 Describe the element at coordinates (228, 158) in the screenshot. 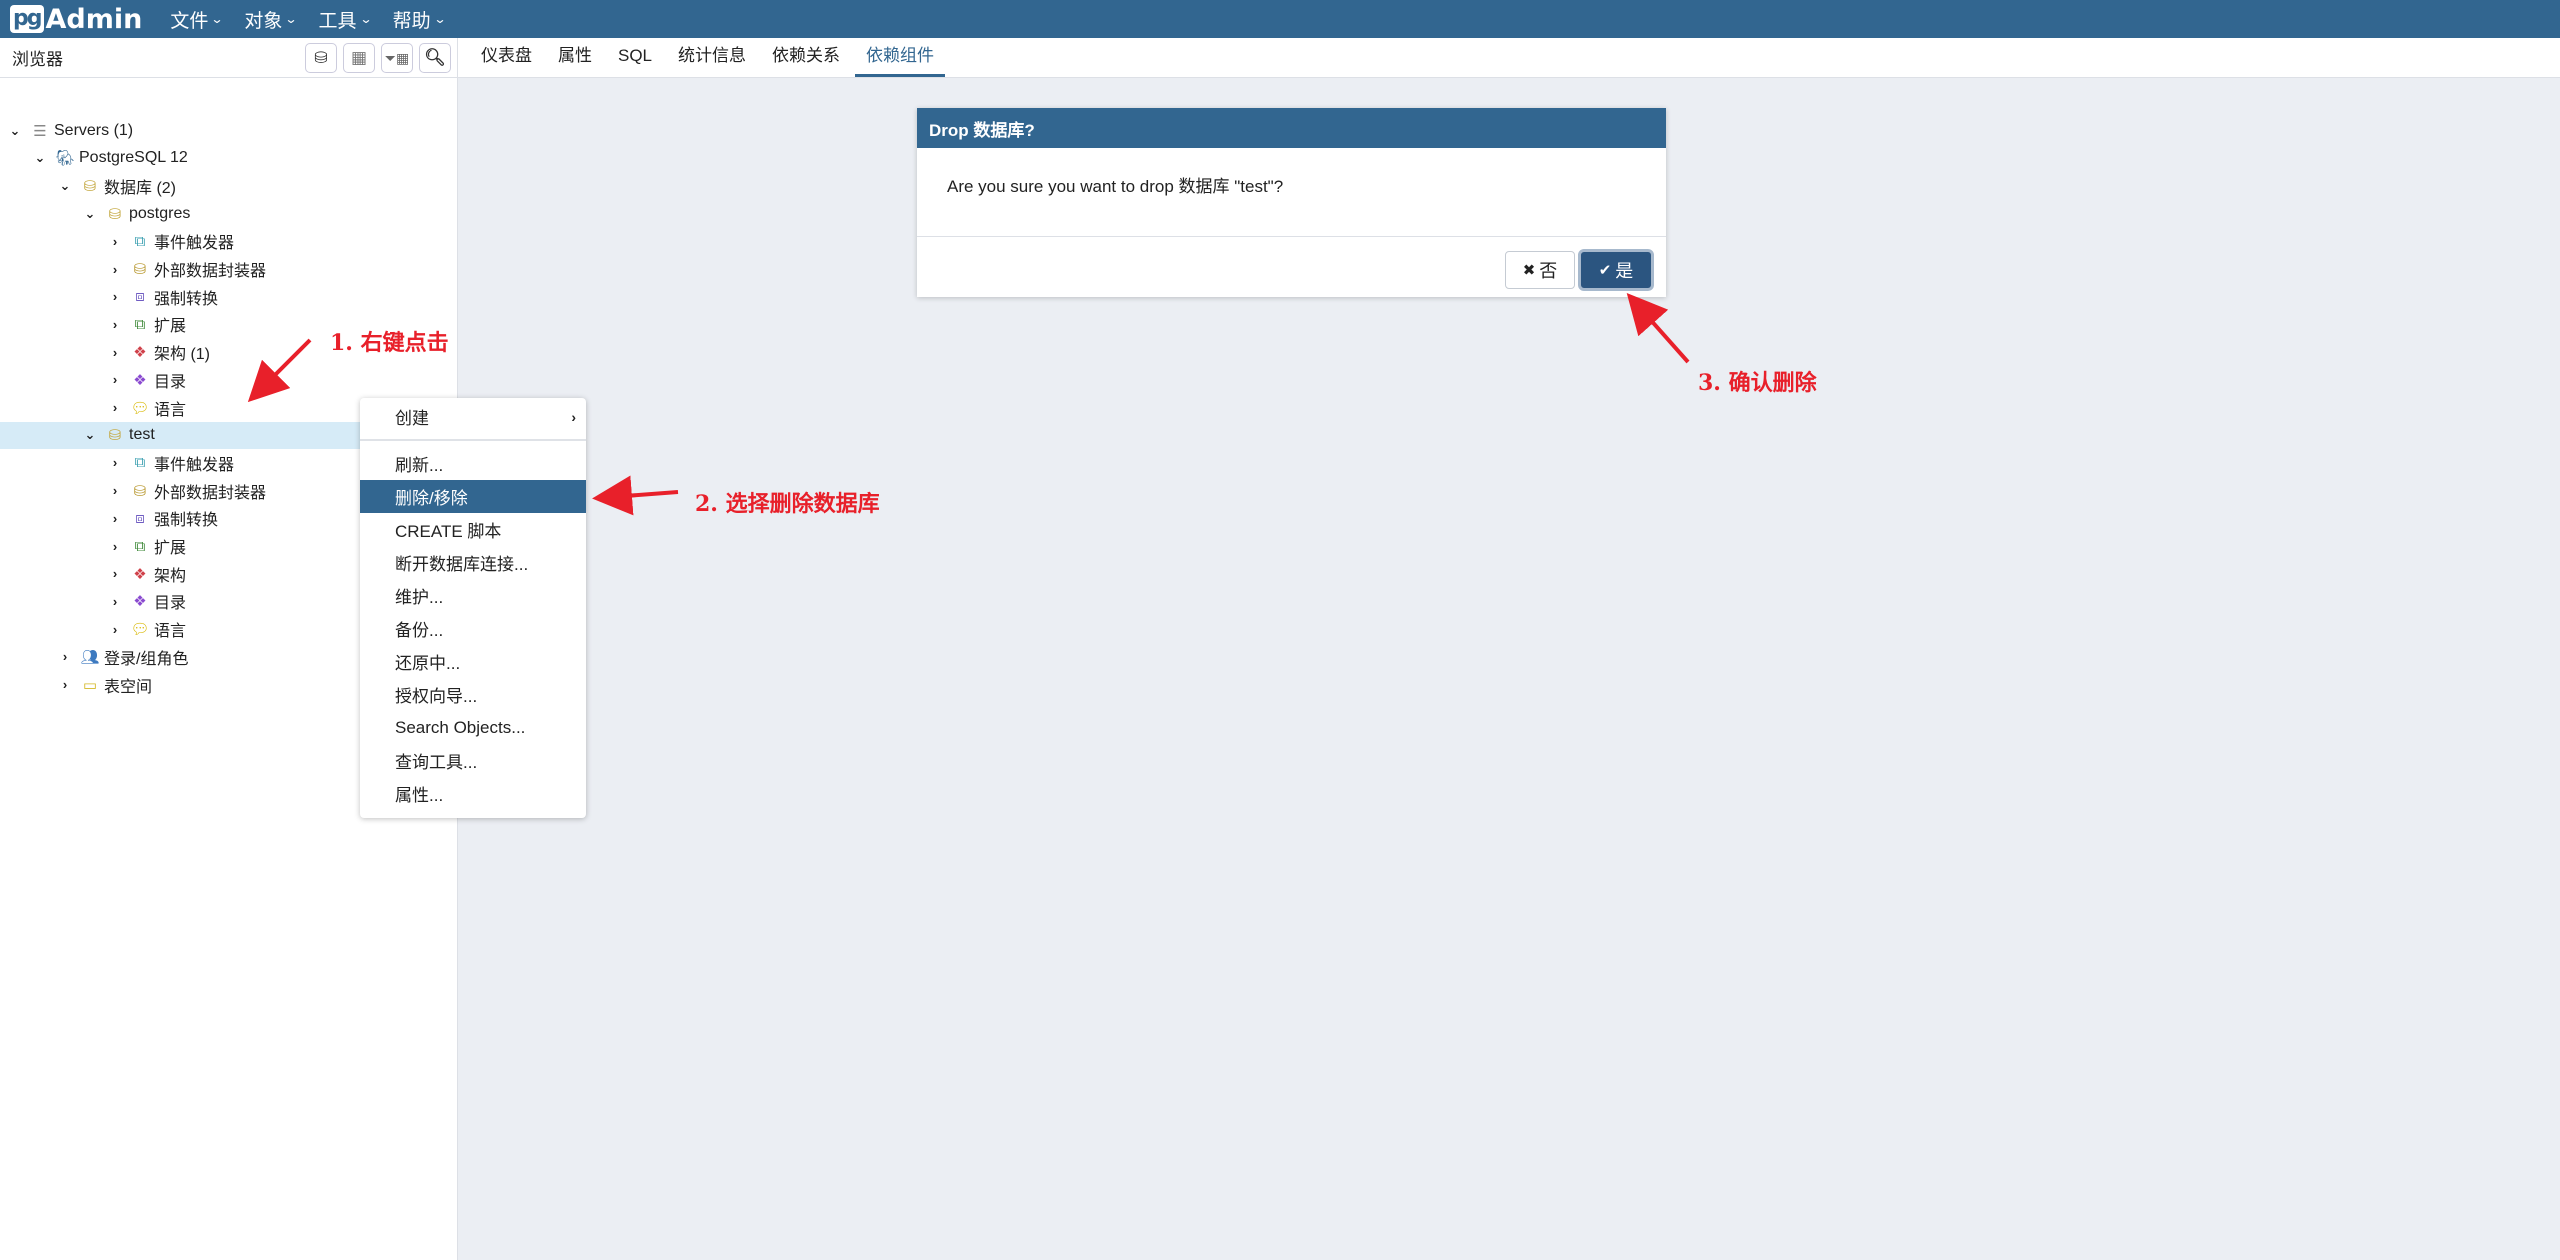

I see `tree-node: ⌄ 🐘︎ PostgreSQL 12` at that location.